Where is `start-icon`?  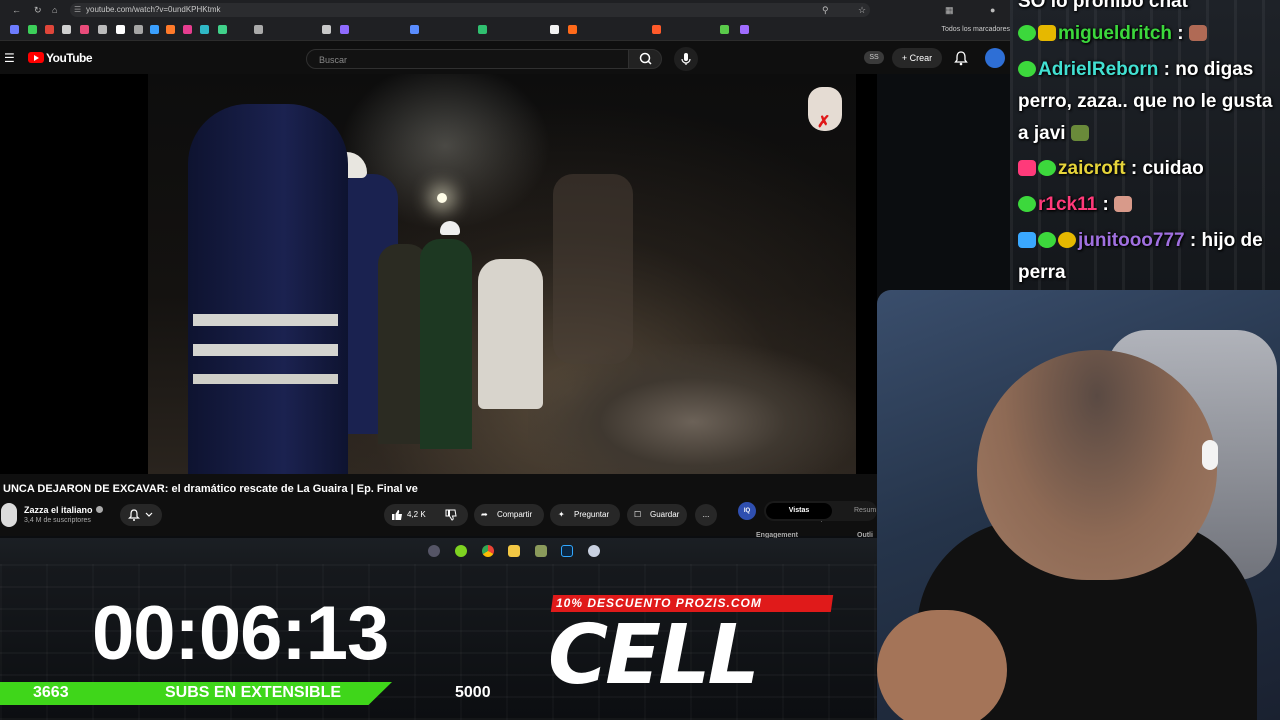
start-icon is located at coordinates (434, 551).